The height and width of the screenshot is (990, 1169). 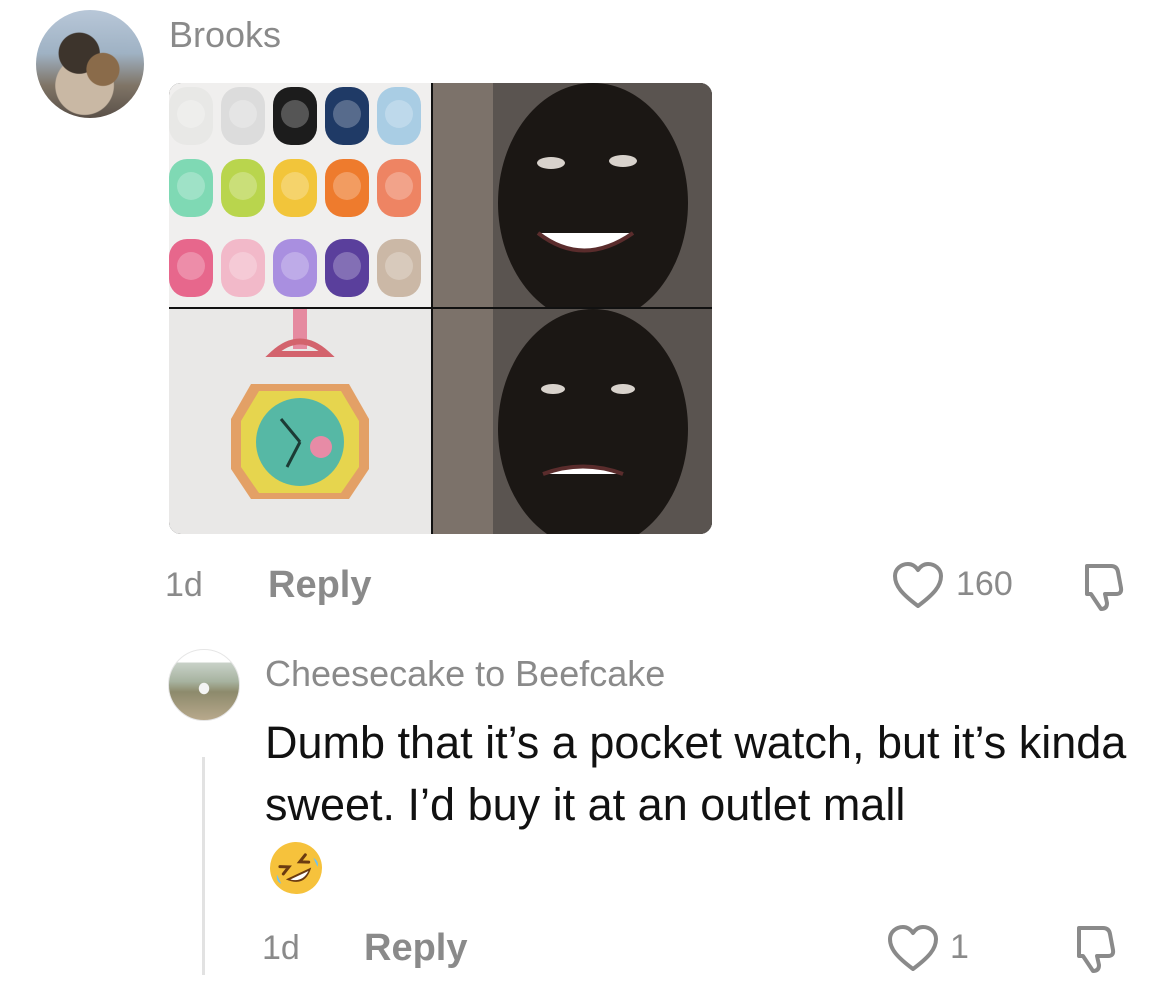 What do you see at coordinates (959, 947) in the screenshot?
I see `like-count: 1` at bounding box center [959, 947].